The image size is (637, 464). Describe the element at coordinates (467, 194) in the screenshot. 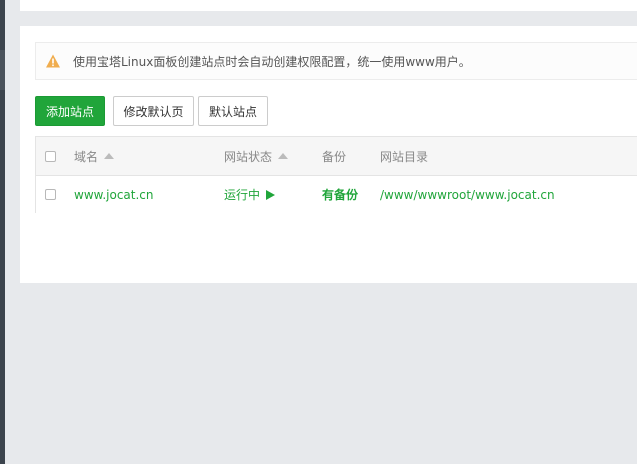

I see `site-directory-link: /www/wwwroot/www.jocat.cn` at that location.